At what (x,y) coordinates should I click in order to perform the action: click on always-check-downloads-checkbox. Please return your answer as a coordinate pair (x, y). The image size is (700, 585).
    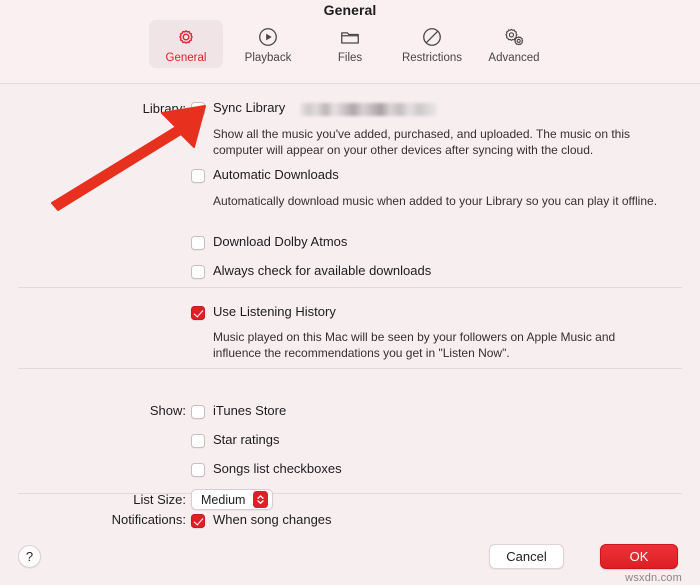
    Looking at the image, I should click on (198, 272).